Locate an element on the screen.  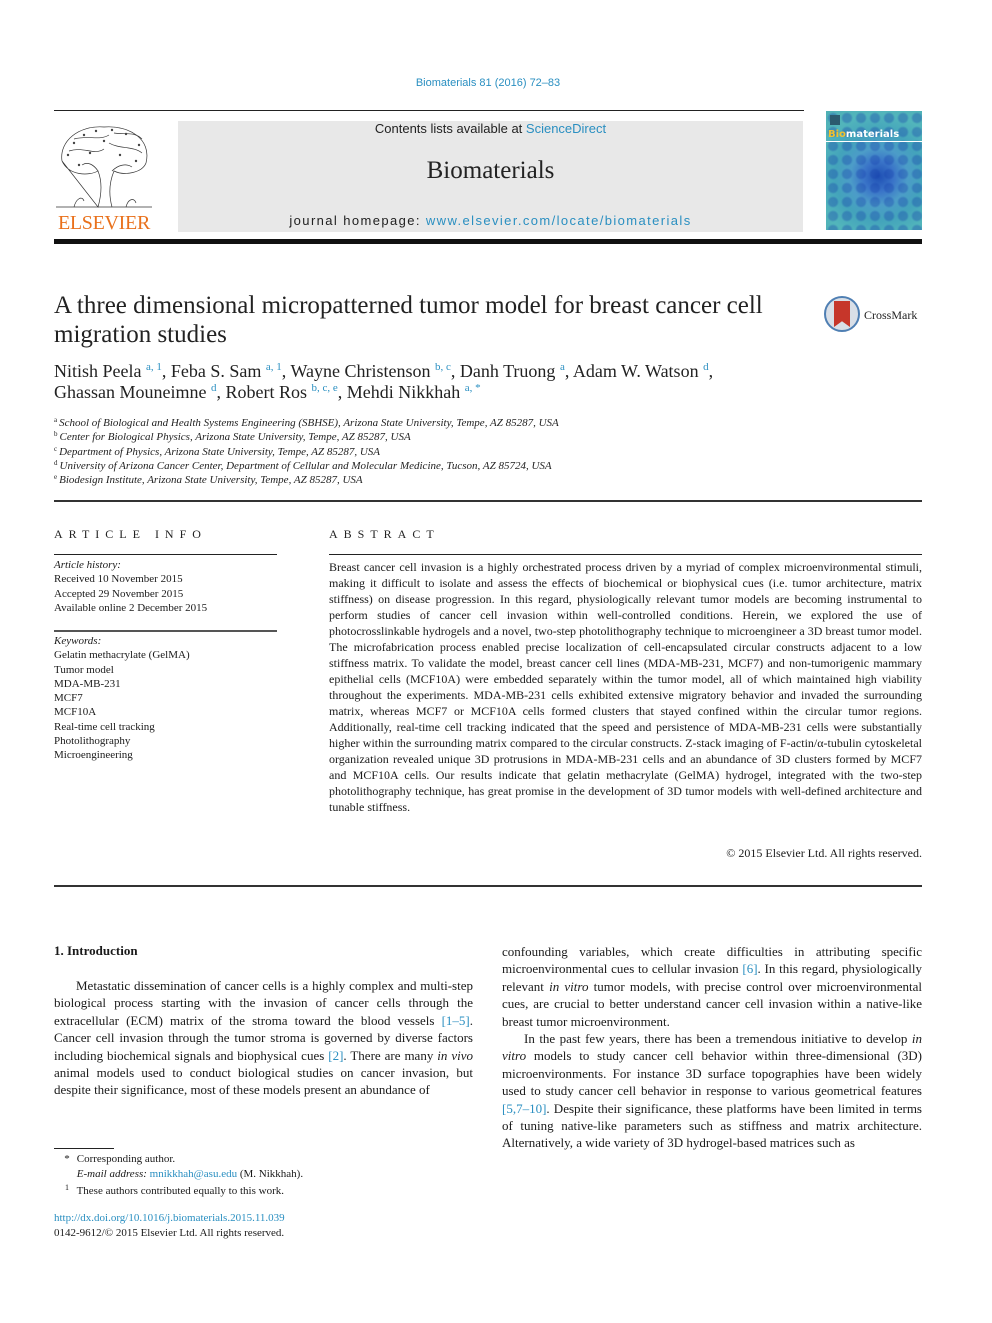
article-info-heading: ARTICLE INFO is located at coordinates (130, 534).